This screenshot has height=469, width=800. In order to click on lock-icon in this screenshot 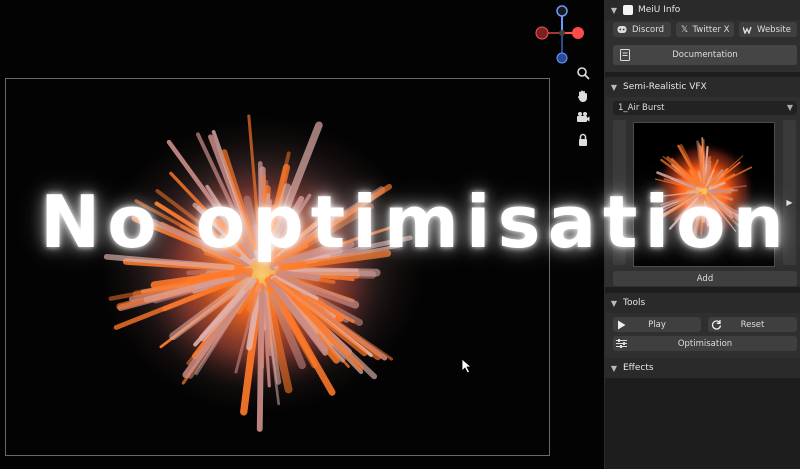, I will do `click(583, 140)`.